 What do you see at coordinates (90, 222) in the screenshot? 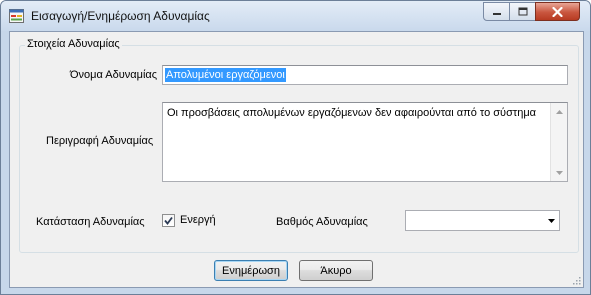
I see `status-label: Κατάσταση Αδυναμίας` at bounding box center [90, 222].